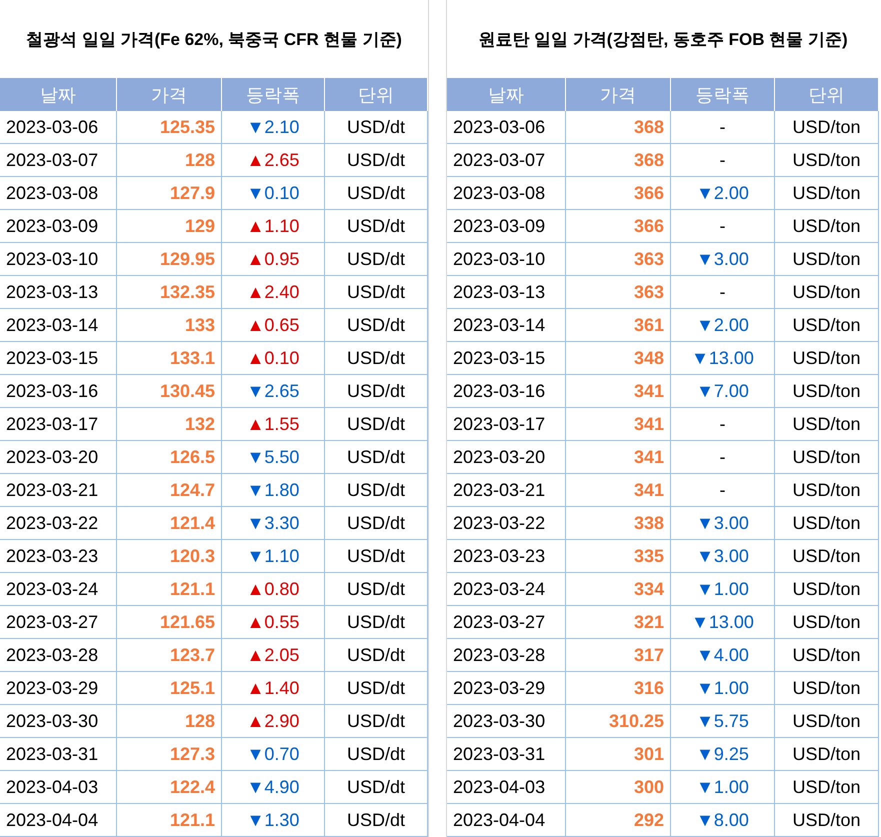 The image size is (881, 837). I want to click on table-title: 원료탄 일일 가격(강점탄, 동호주 FOB 현물 기준), so click(663, 39).